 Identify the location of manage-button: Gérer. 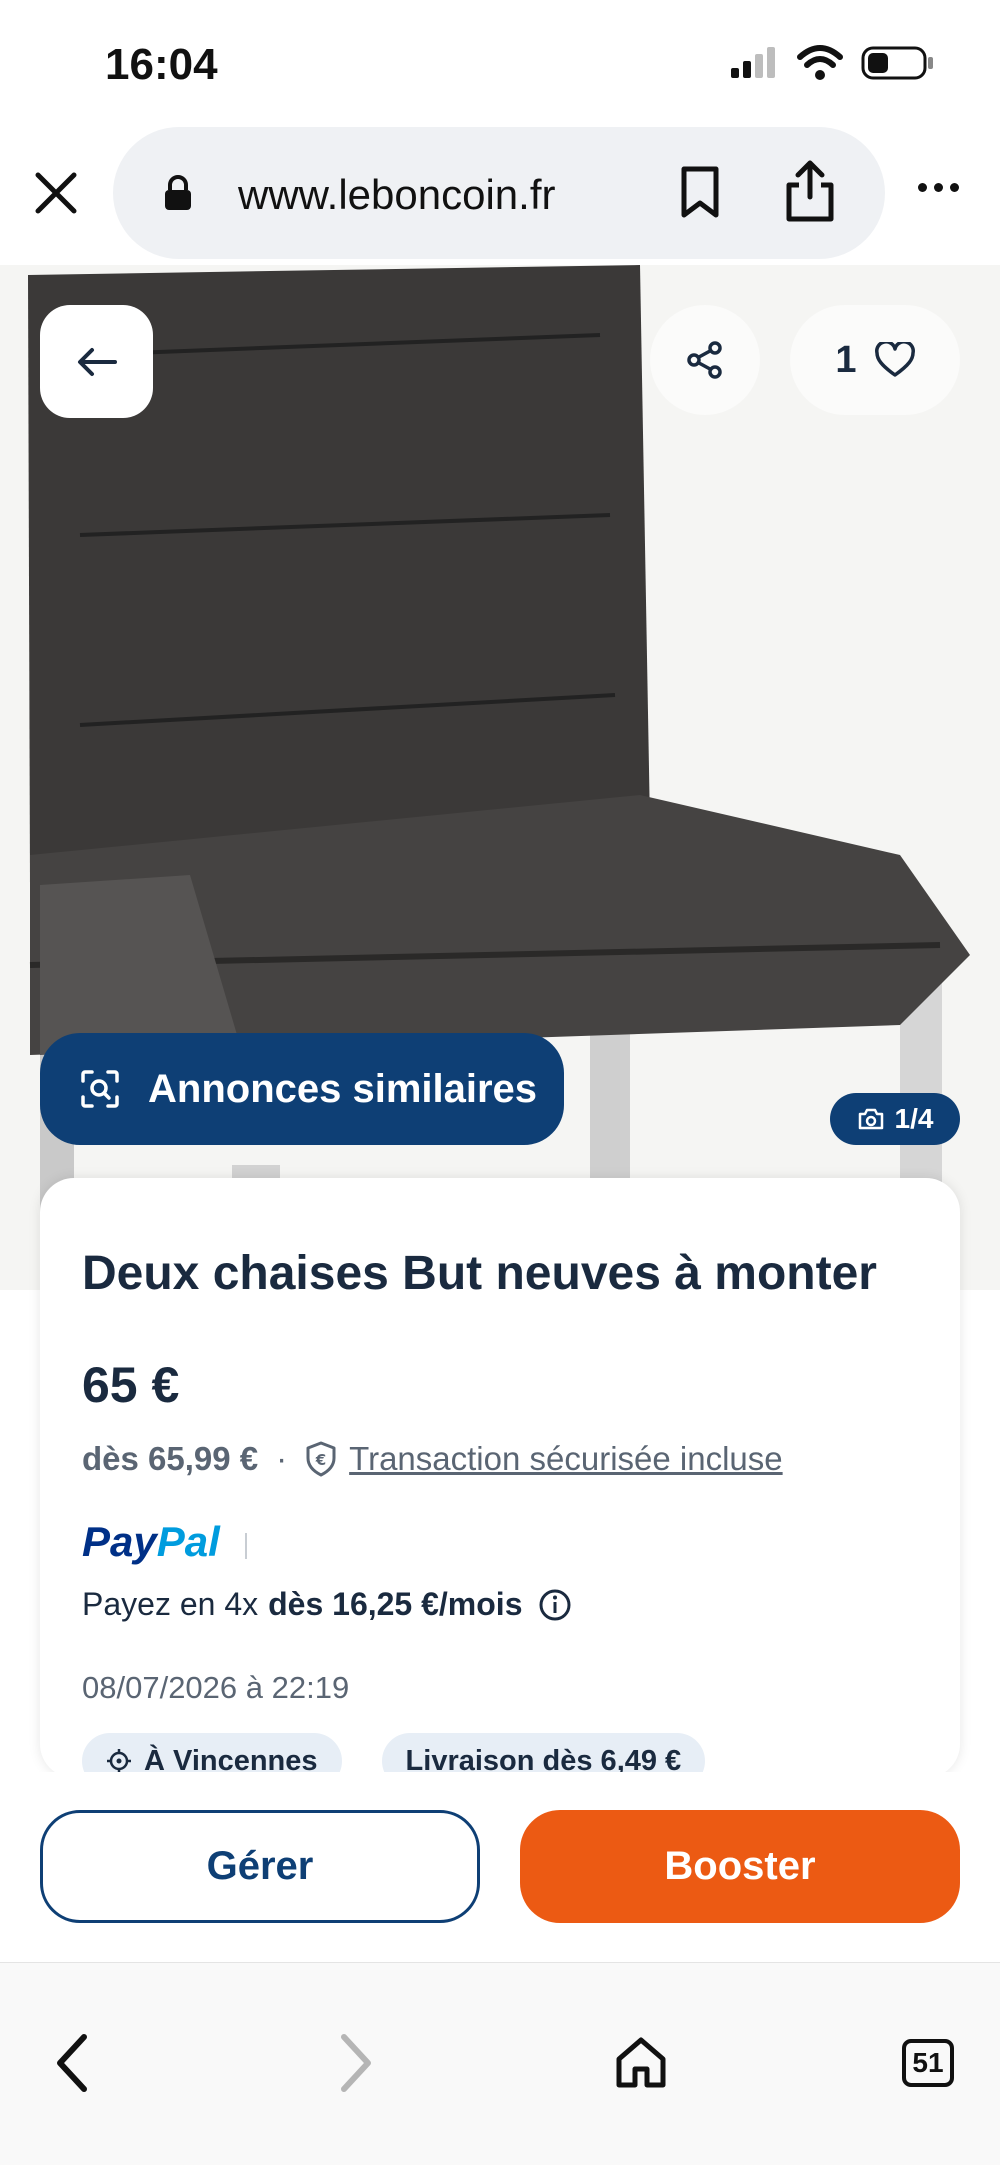
(260, 1866).